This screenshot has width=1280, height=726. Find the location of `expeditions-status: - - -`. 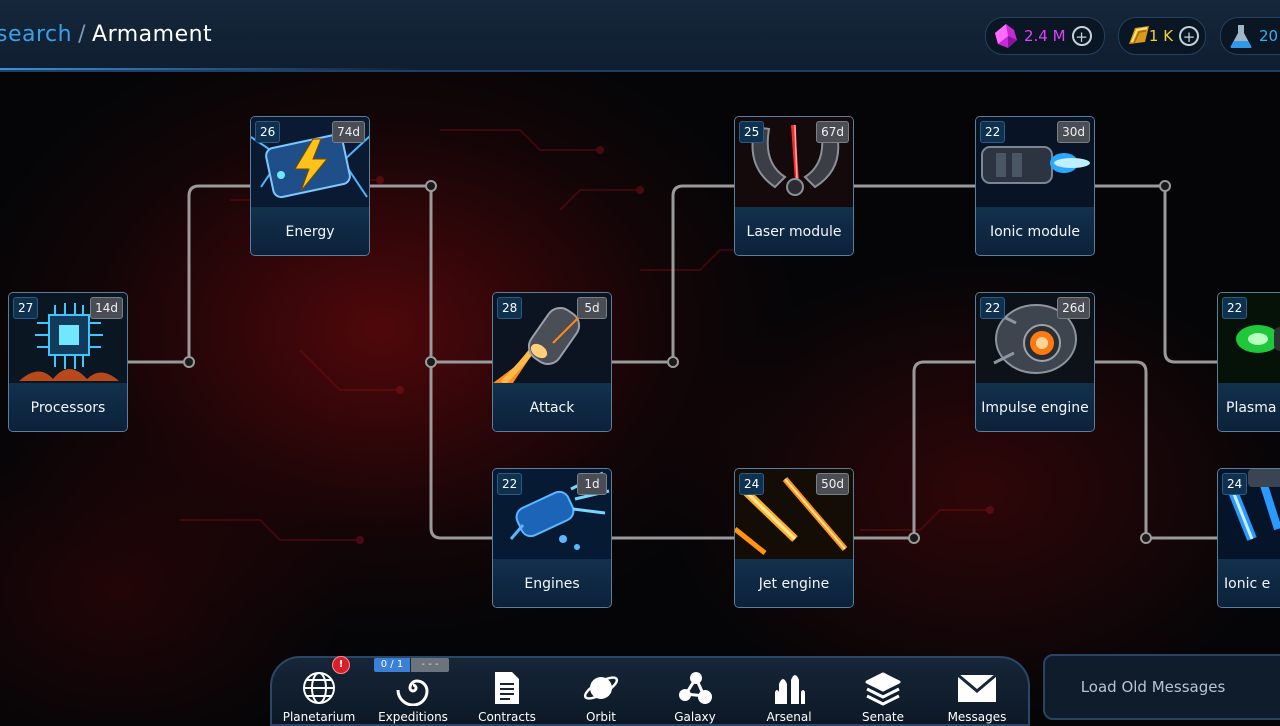

expeditions-status: - - - is located at coordinates (430, 665).